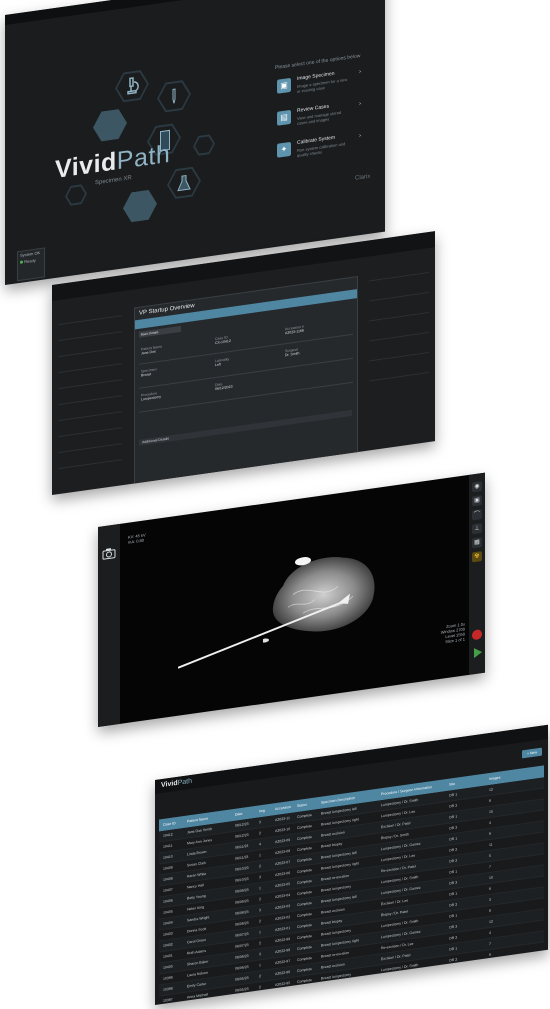  Describe the element at coordinates (490, 900) in the screenshot. I see `table-cell: 3` at that location.